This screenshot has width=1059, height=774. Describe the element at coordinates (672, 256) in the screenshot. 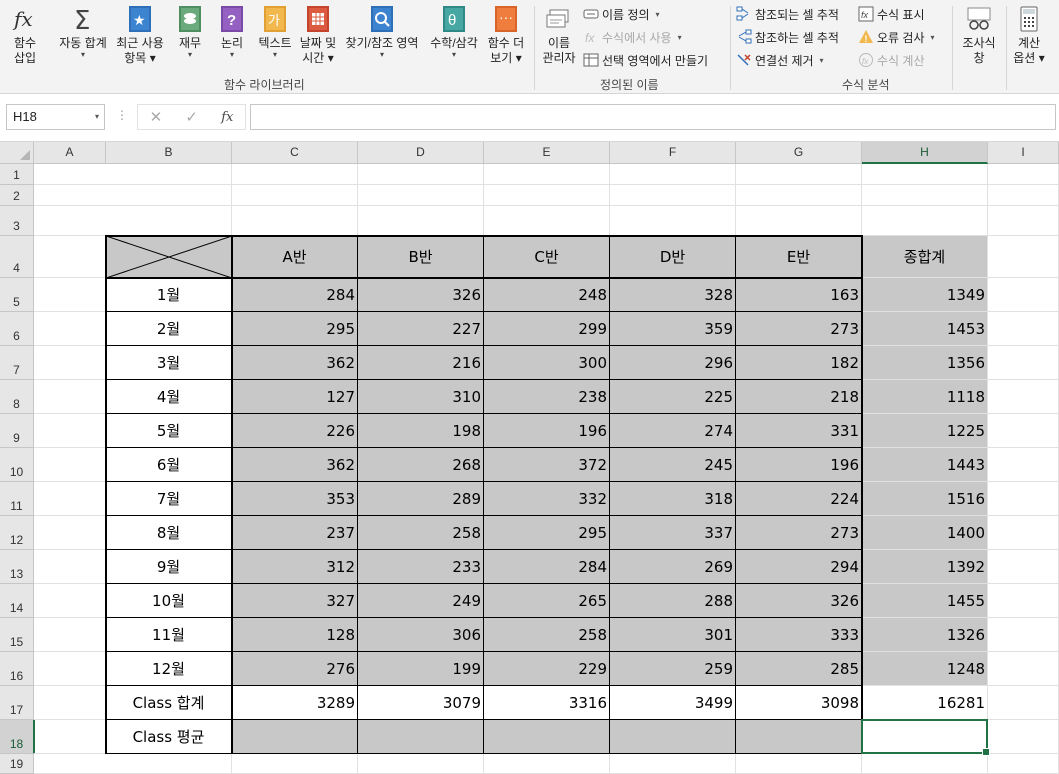

I see `table-header-cell: D반` at that location.